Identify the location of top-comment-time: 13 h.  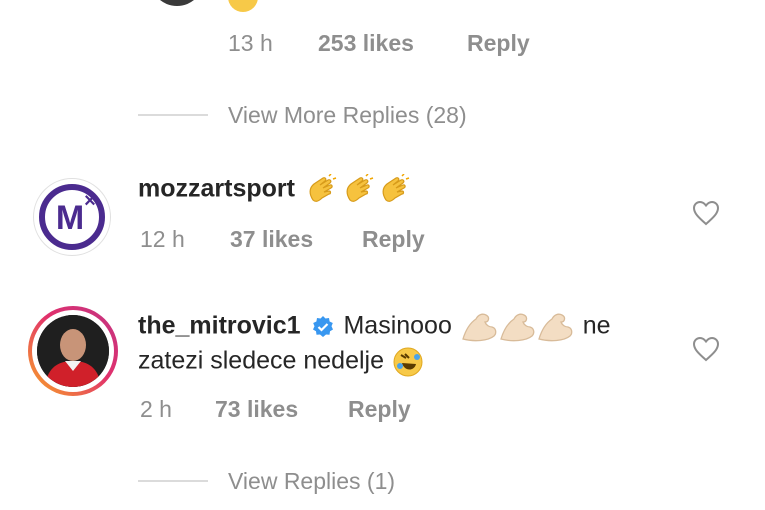
(250, 43).